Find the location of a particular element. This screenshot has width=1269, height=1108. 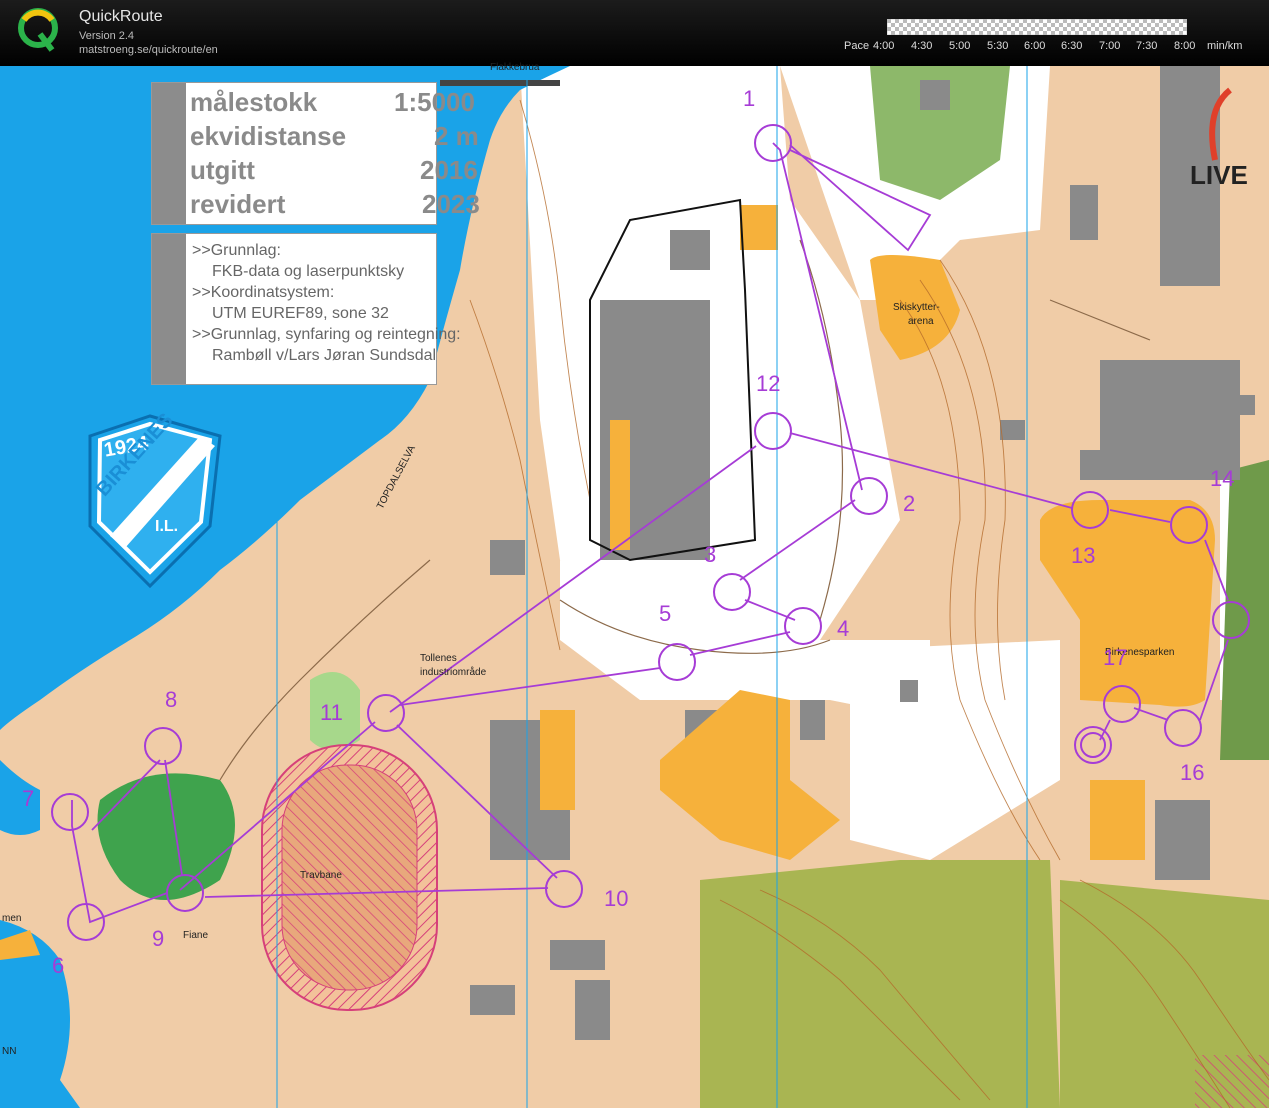

pace-color-bar is located at coordinates (1037, 27).